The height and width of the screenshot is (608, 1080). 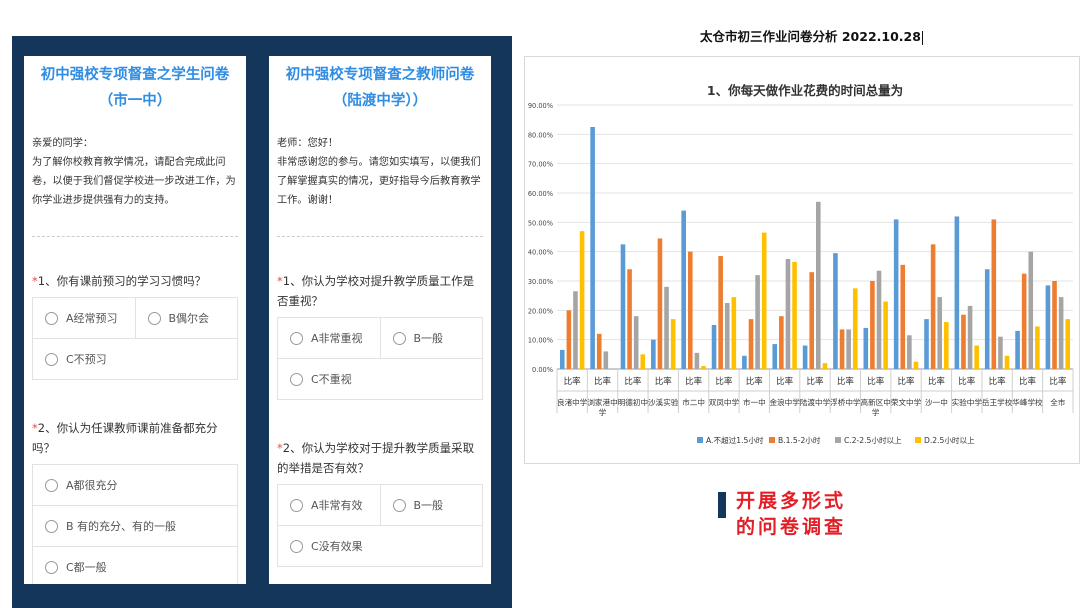 What do you see at coordinates (1058, 402) in the screenshot?
I see `x-tick-label: 全市` at bounding box center [1058, 402].